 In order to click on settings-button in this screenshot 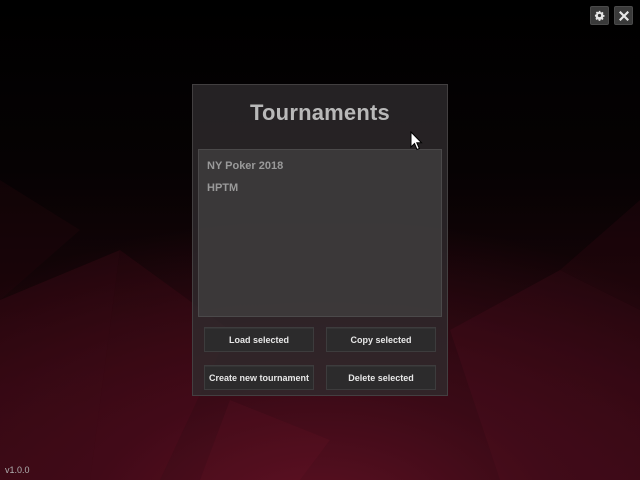, I will do `click(599, 15)`.